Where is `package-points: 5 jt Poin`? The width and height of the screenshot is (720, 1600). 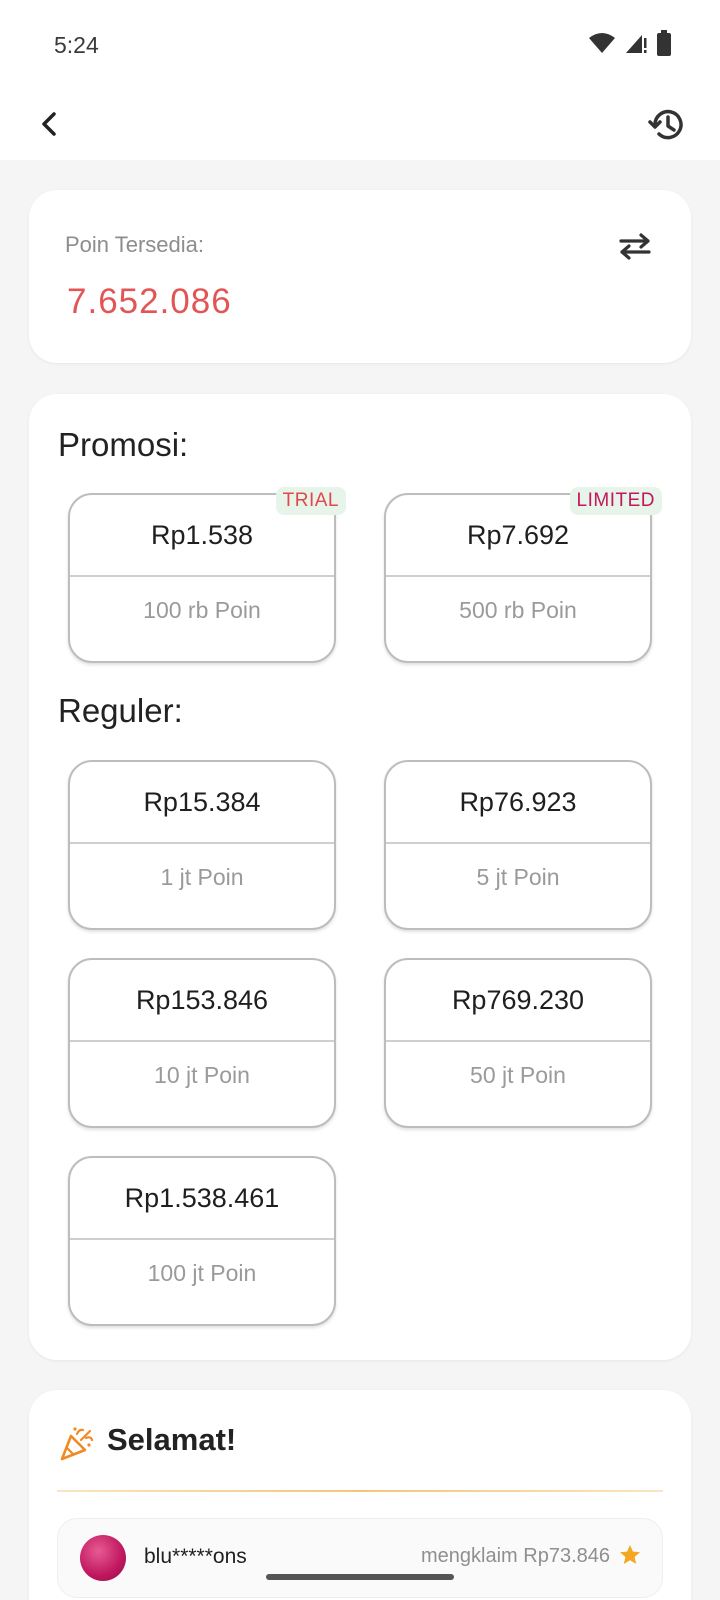 package-points: 5 jt Poin is located at coordinates (518, 876).